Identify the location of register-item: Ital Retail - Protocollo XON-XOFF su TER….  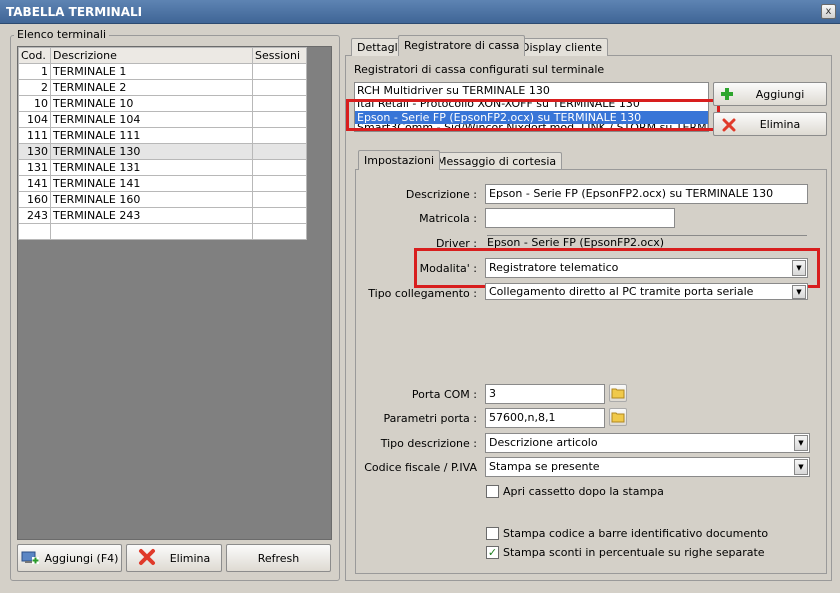
(531, 105).